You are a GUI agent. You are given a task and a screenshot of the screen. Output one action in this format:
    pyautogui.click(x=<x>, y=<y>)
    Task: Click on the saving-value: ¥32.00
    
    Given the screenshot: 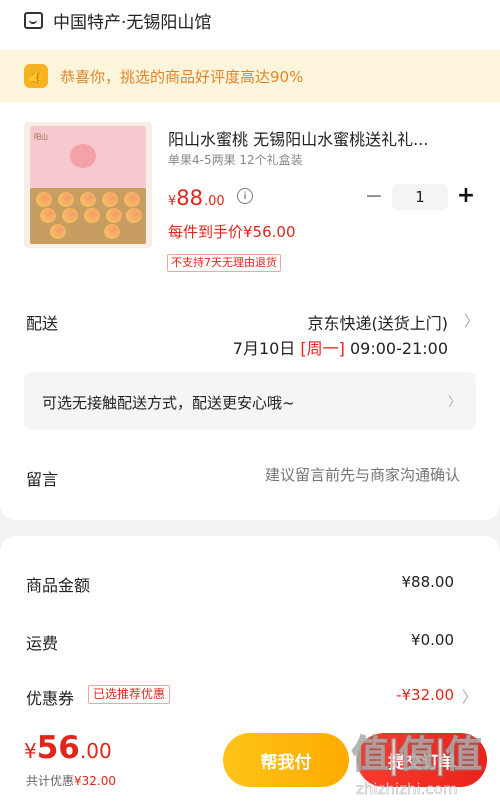 What is the action you would take?
    pyautogui.click(x=95, y=781)
    